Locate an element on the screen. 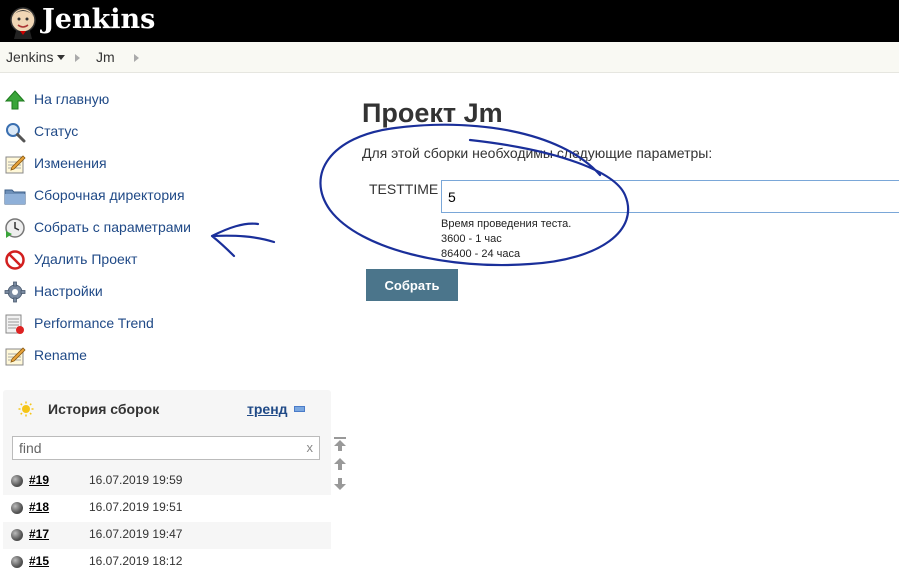 The image size is (899, 576). sidebar-item-home: На главную is located at coordinates (109, 100).